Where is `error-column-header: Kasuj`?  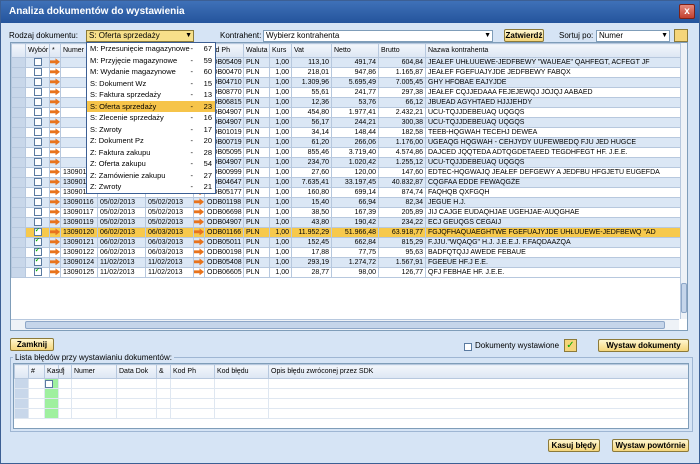 error-column-header: Kasuj is located at coordinates (54, 371).